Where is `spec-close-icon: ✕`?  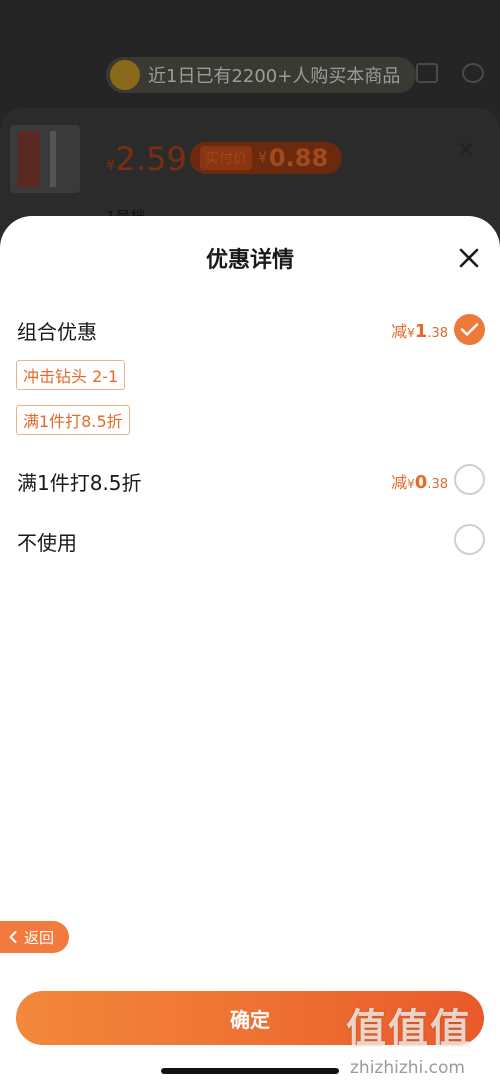 spec-close-icon: ✕ is located at coordinates (466, 150).